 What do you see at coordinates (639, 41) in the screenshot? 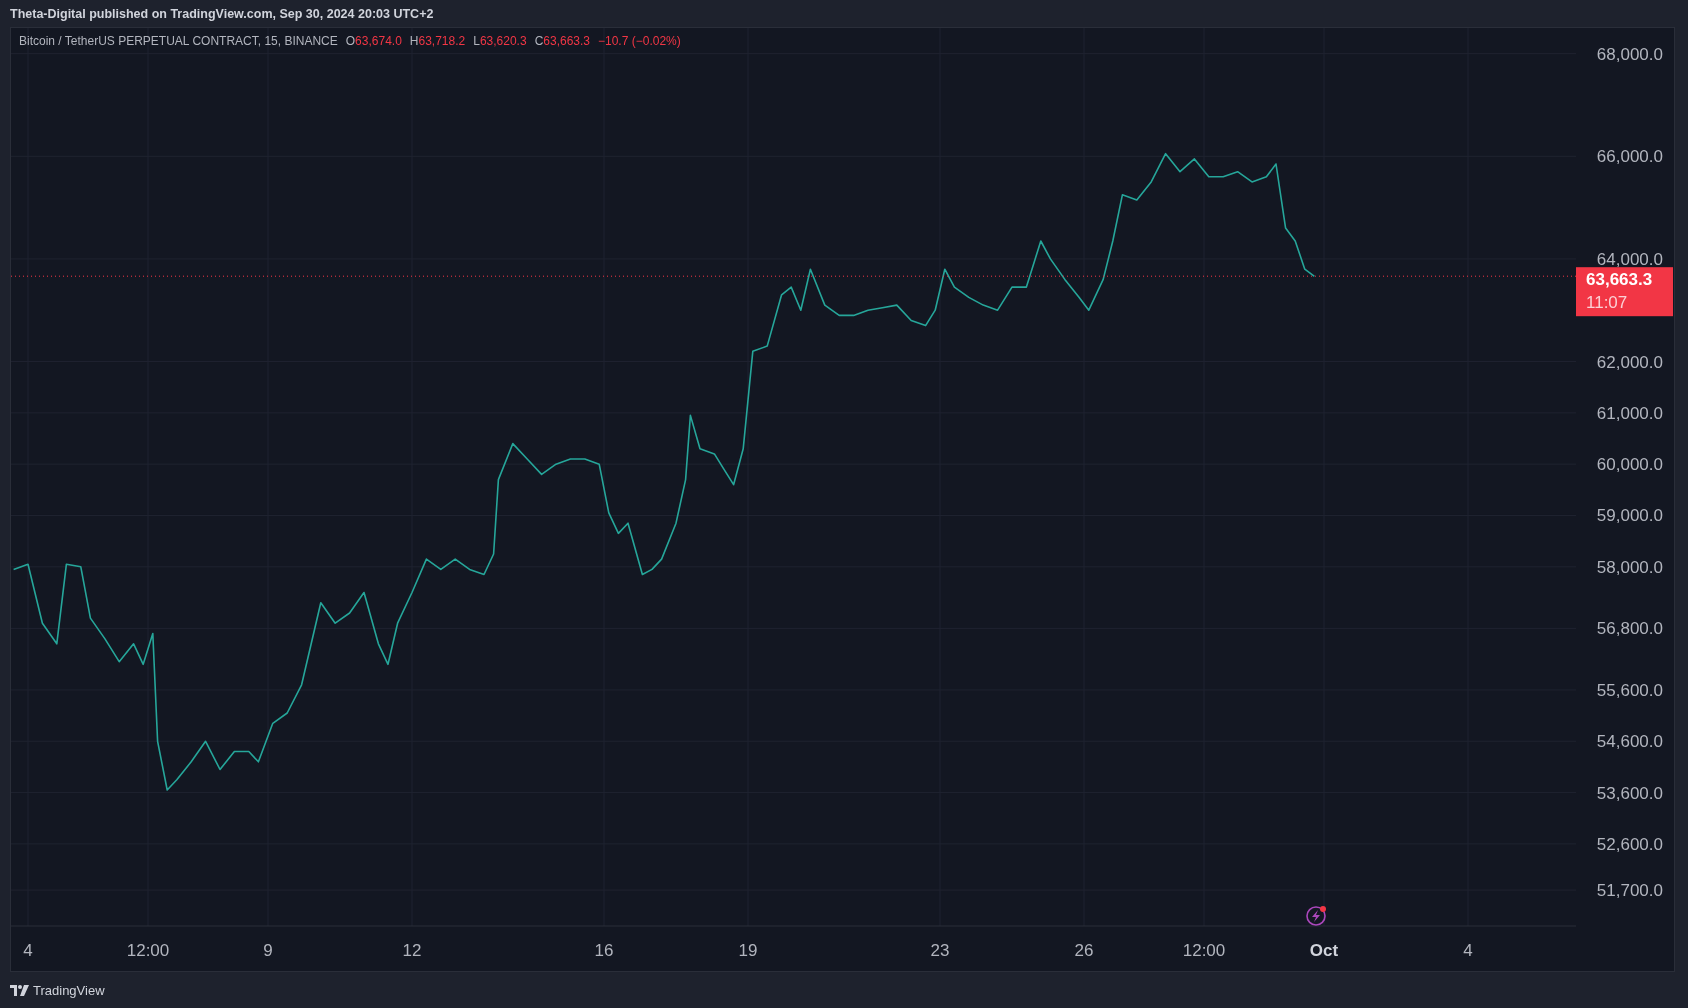
I see `price-change: −10.7 (−0.02%)` at bounding box center [639, 41].